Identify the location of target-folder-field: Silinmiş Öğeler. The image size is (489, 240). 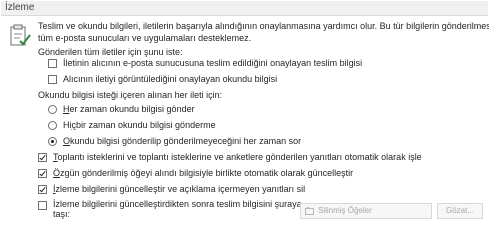
(366, 211).